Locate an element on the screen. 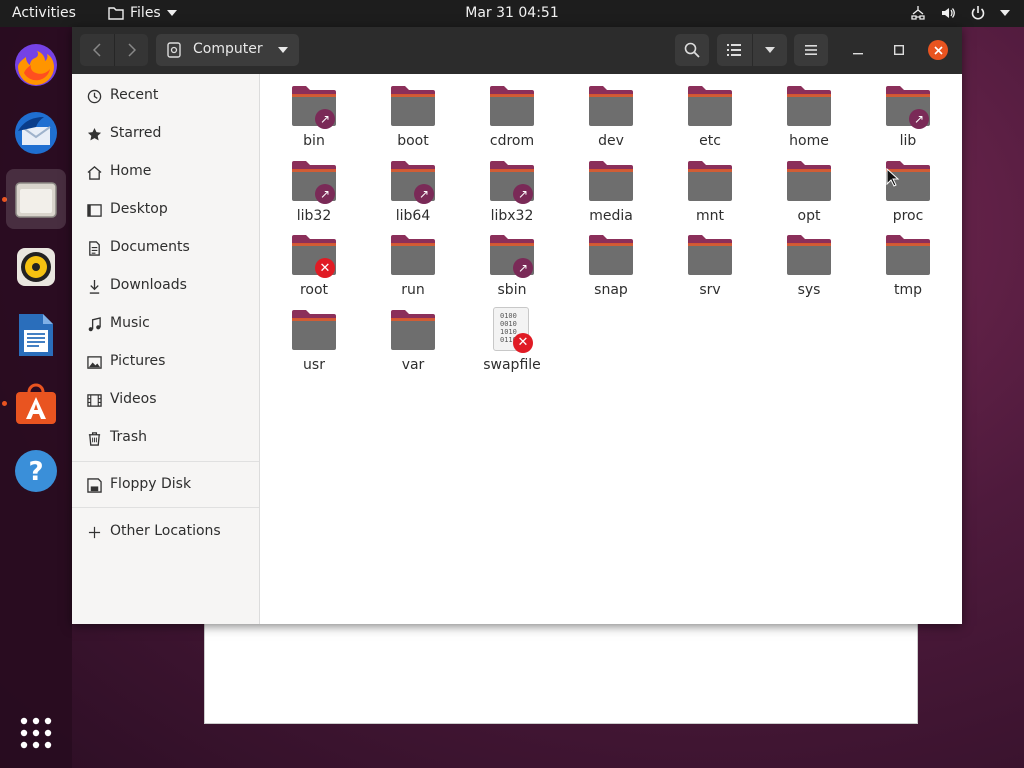  no-access-emblem-icon: ✕ is located at coordinates (523, 342).